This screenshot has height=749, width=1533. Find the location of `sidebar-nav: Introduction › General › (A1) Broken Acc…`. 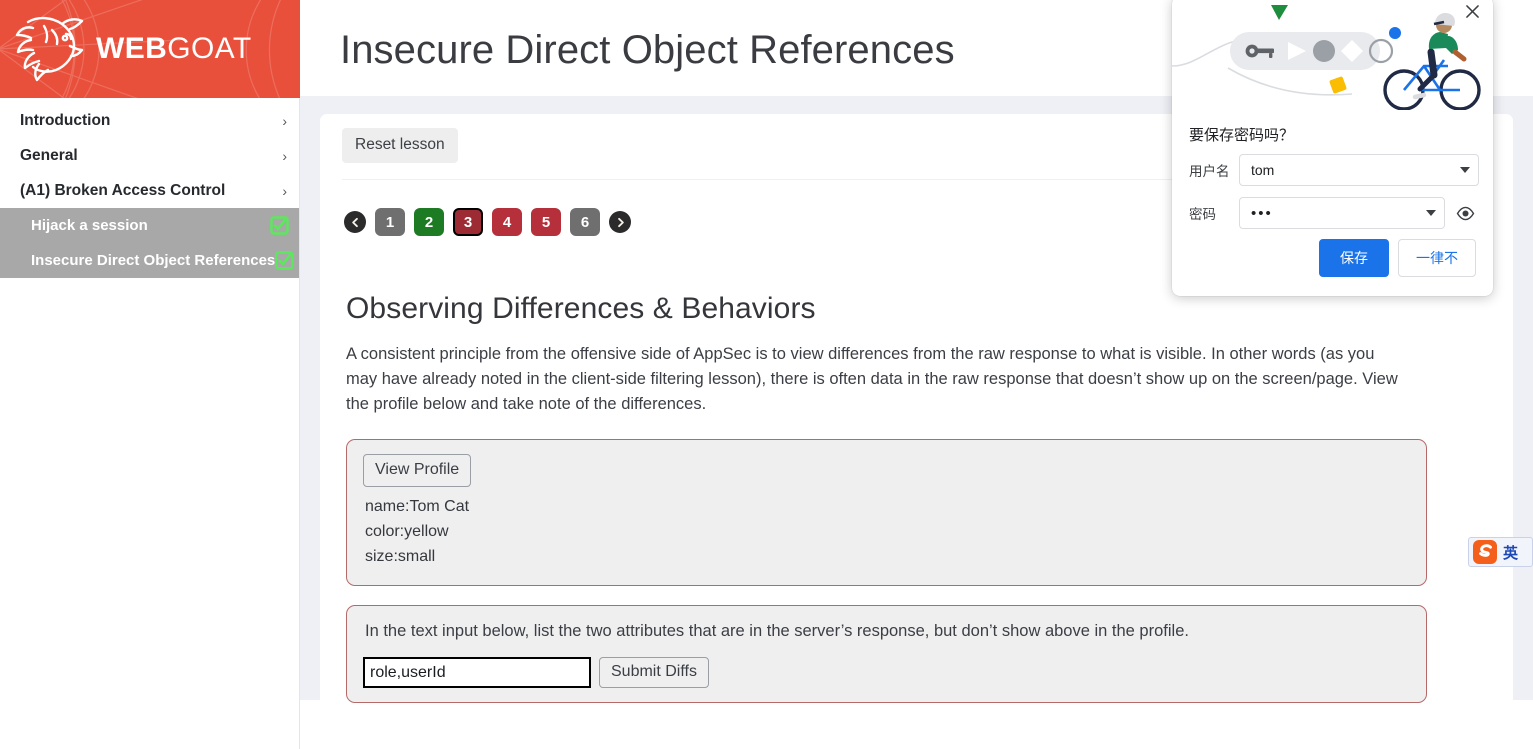

sidebar-nav: Introduction › General › (A1) Broken Acc… is located at coordinates (149, 188).